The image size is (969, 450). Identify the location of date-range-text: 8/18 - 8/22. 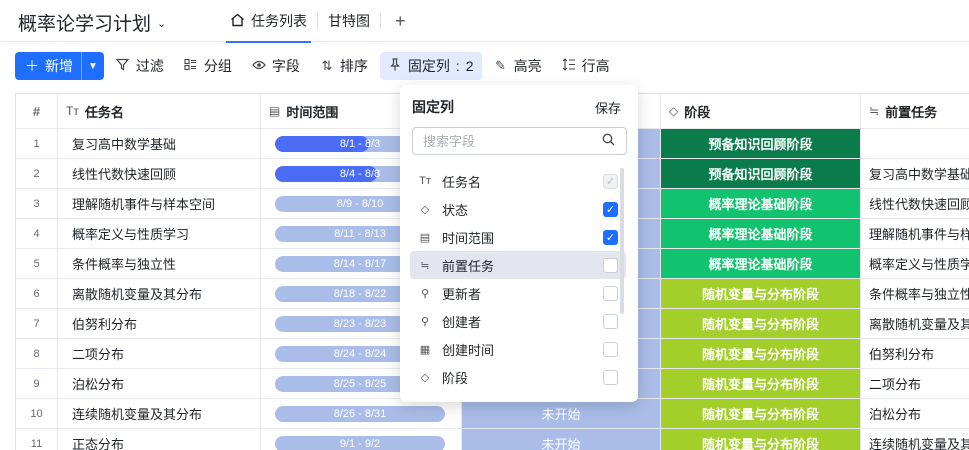
(360, 293).